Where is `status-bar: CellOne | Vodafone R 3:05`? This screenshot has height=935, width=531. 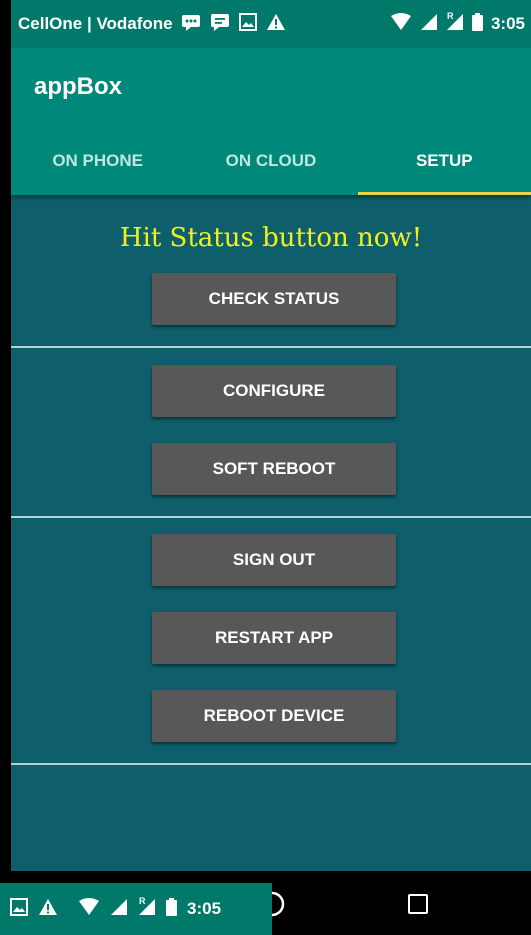
status-bar: CellOne | Vodafone R 3:05 is located at coordinates (271, 24).